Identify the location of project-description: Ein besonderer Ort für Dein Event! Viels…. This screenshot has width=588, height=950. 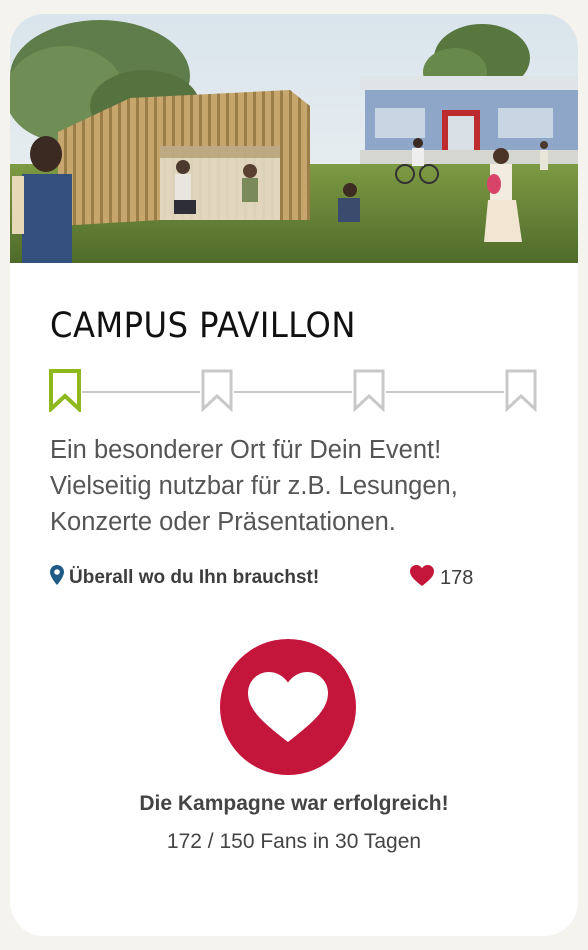
(300, 486).